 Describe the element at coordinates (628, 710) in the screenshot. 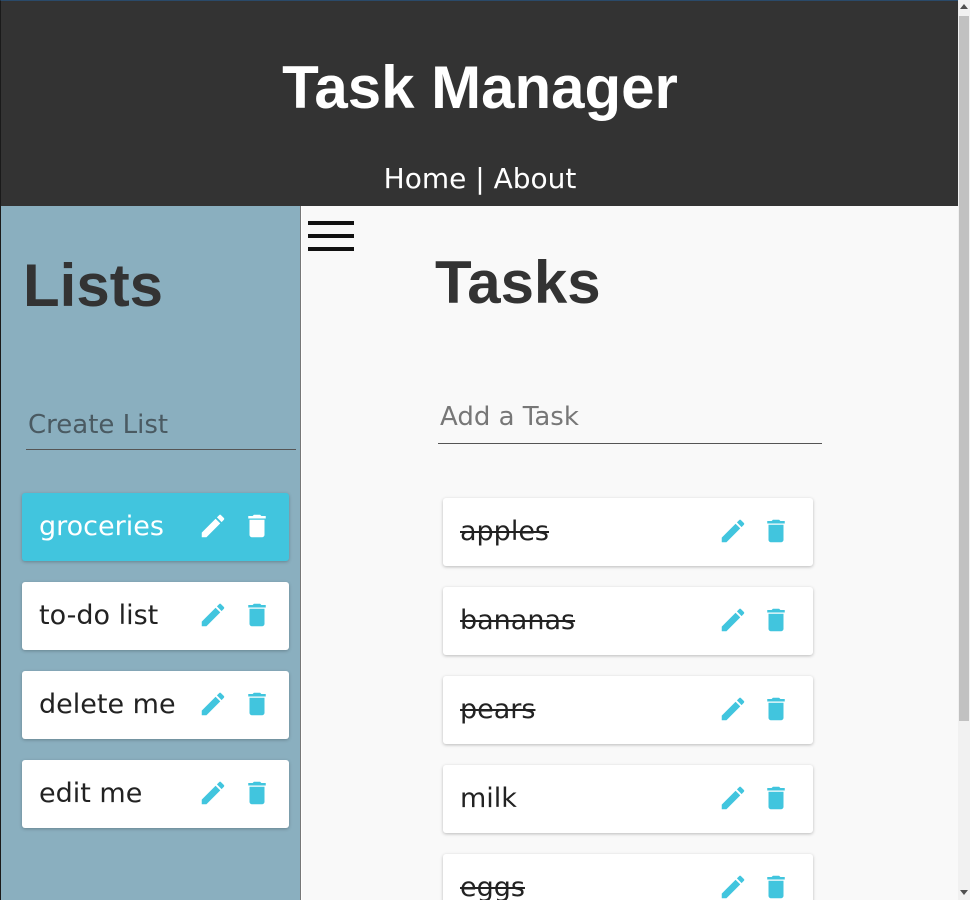

I see `task-item-pears: pears` at that location.